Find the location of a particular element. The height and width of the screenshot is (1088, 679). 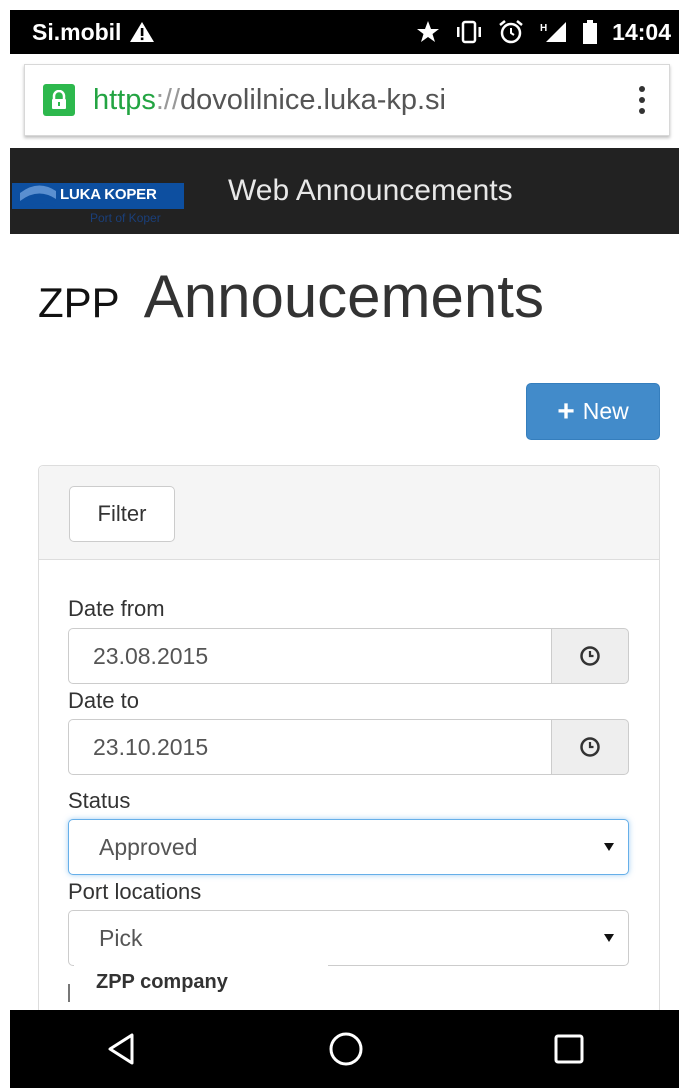

status-bar: Si.mobil H 14:04 is located at coordinates (344, 32).